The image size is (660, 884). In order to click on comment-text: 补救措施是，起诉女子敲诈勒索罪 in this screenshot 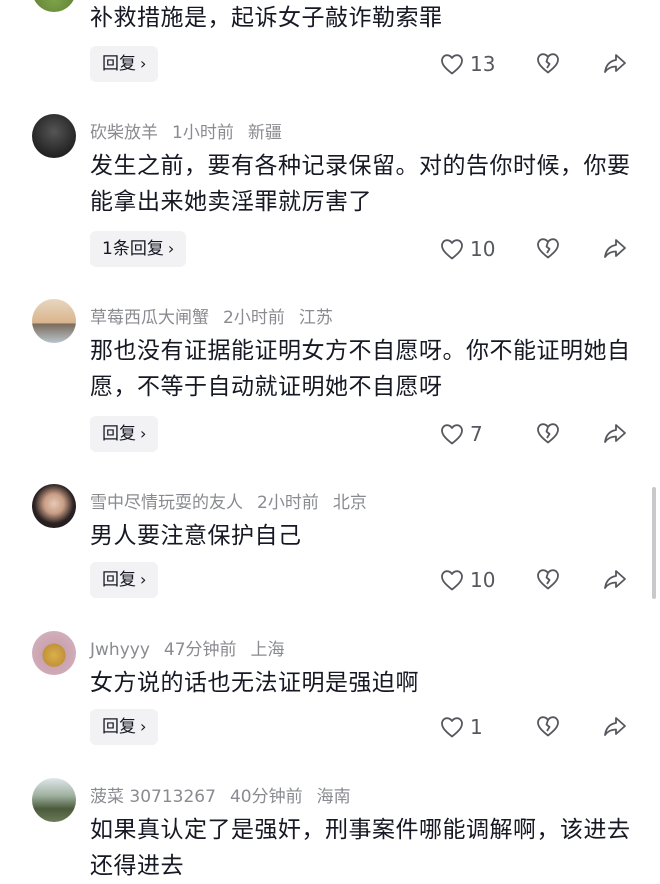, I will do `click(266, 18)`.